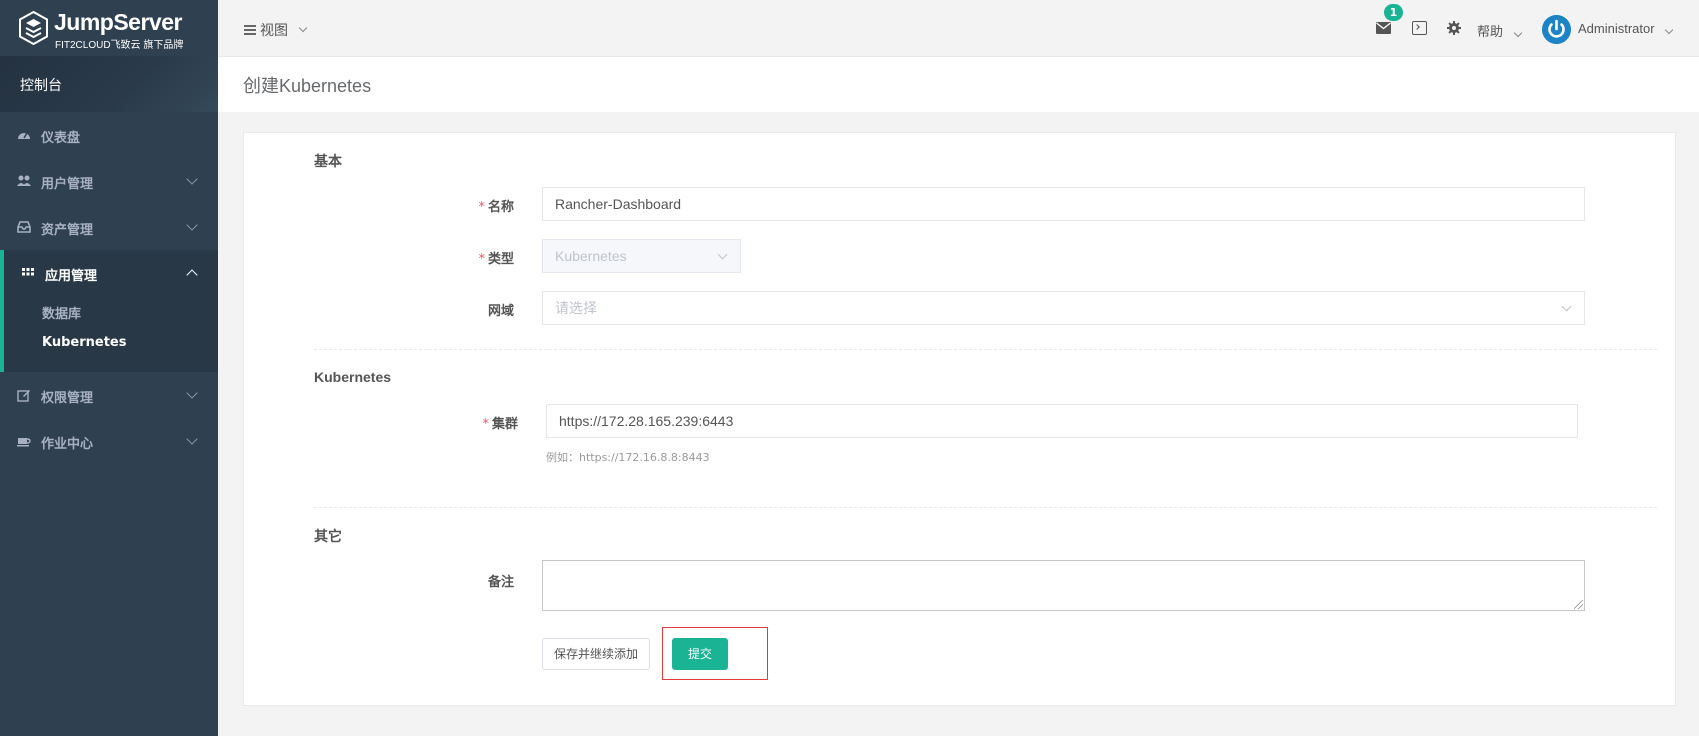 The height and width of the screenshot is (736, 1699). I want to click on domain-select: 请选择, so click(1063, 308).